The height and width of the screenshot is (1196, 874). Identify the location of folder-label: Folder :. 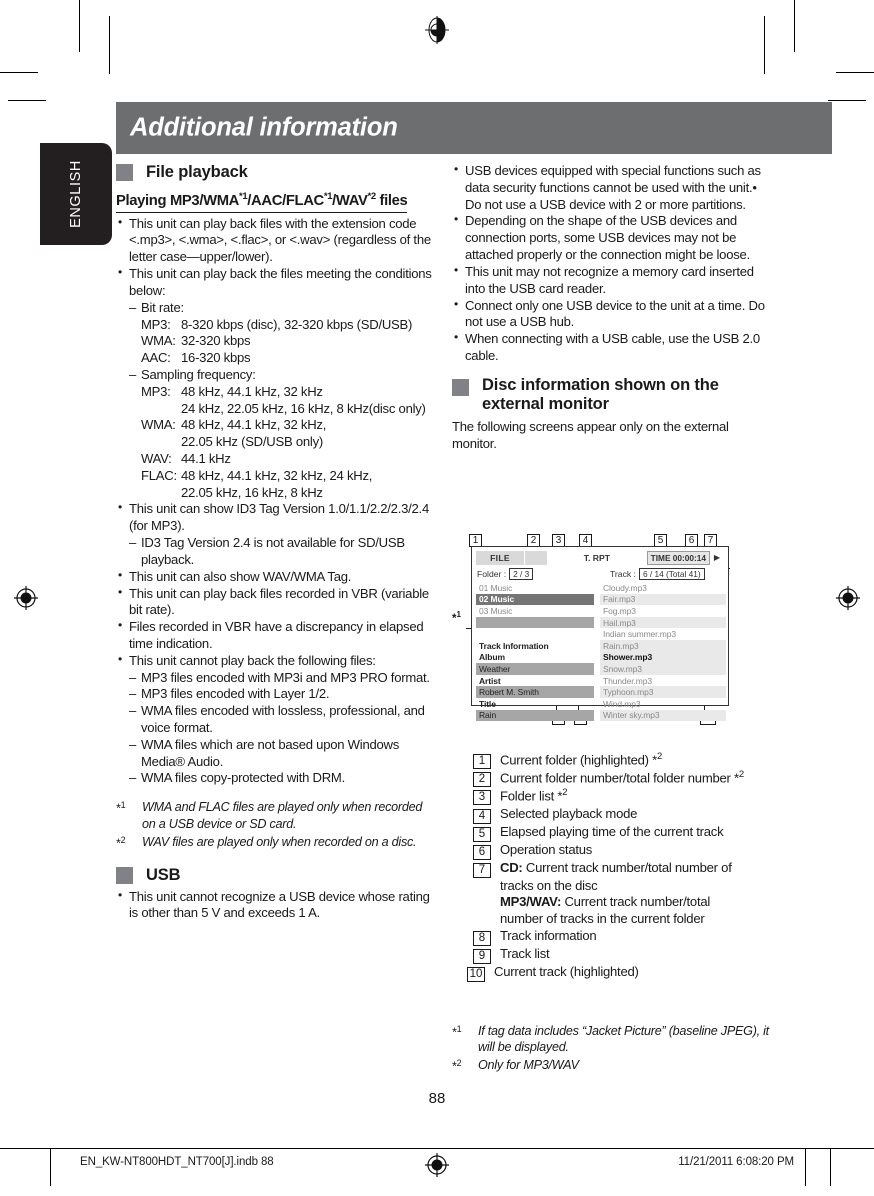
(492, 574).